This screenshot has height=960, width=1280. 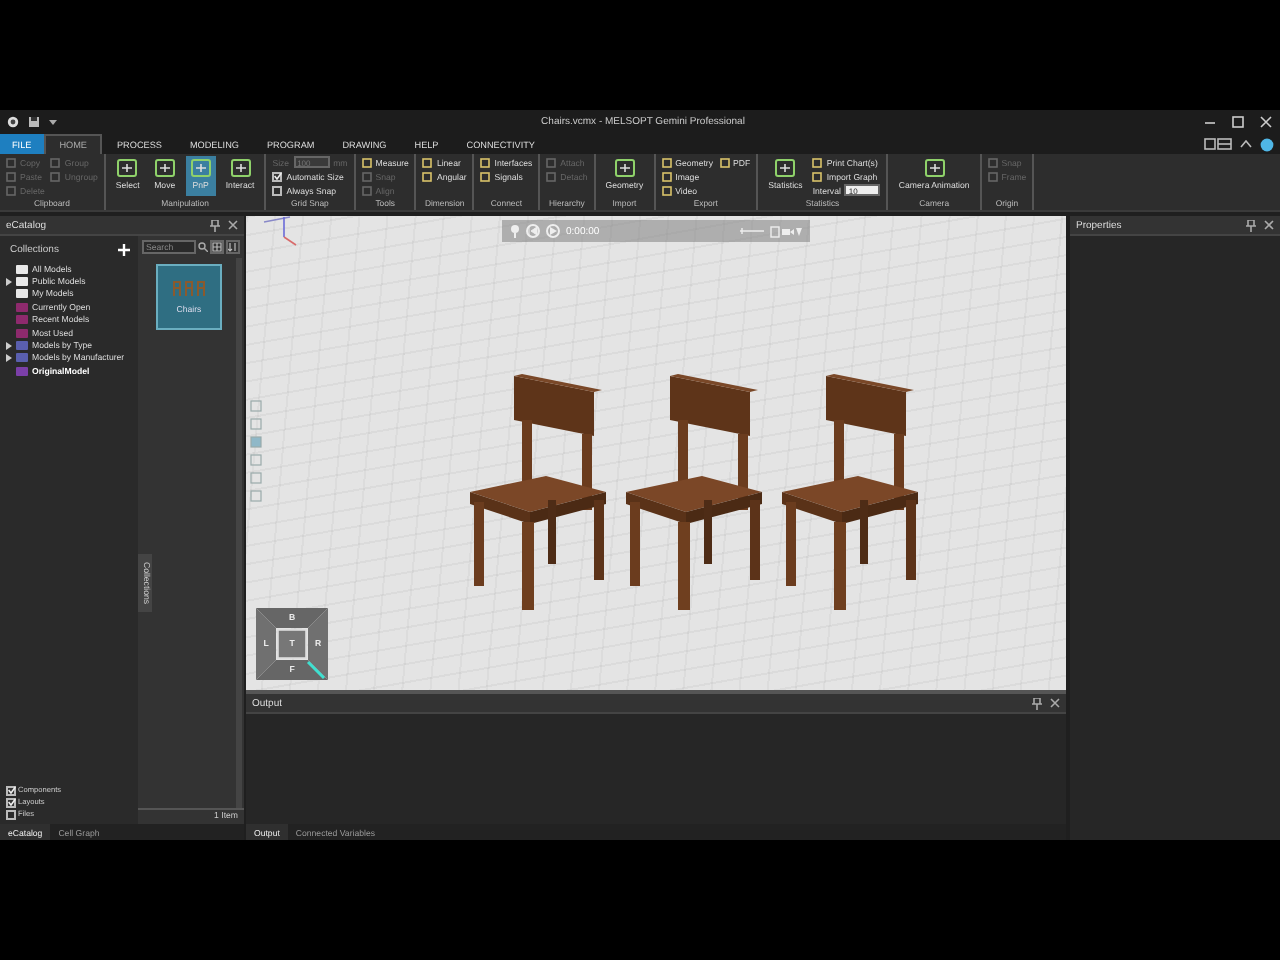 I want to click on help-icon, so click(x=1267, y=144).